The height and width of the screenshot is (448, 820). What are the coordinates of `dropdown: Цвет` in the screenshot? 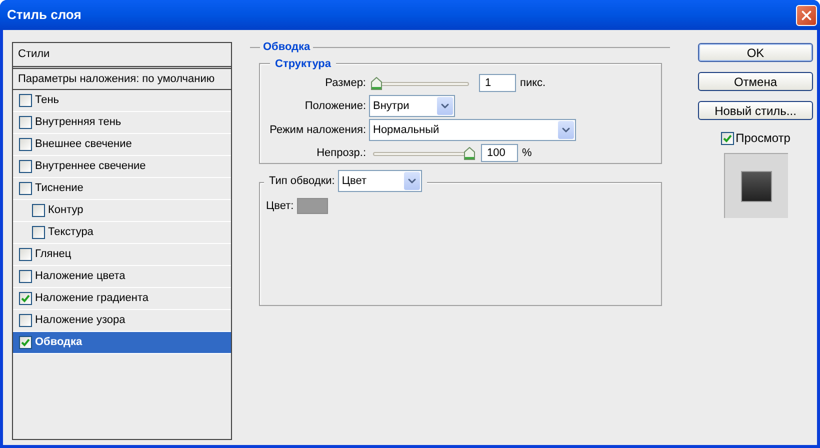 It's located at (380, 181).